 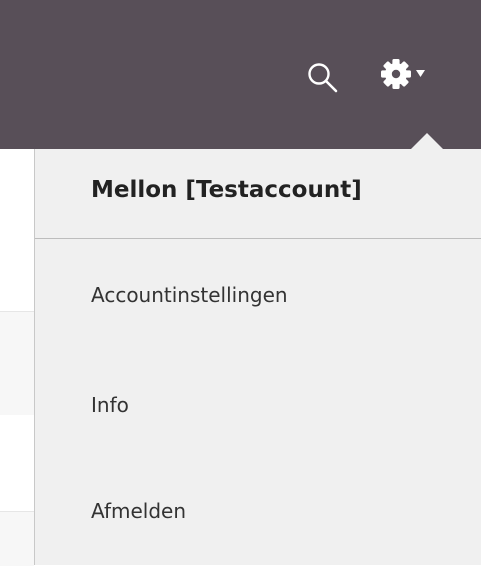 I want to click on menu-item-label: Info, so click(x=110, y=405).